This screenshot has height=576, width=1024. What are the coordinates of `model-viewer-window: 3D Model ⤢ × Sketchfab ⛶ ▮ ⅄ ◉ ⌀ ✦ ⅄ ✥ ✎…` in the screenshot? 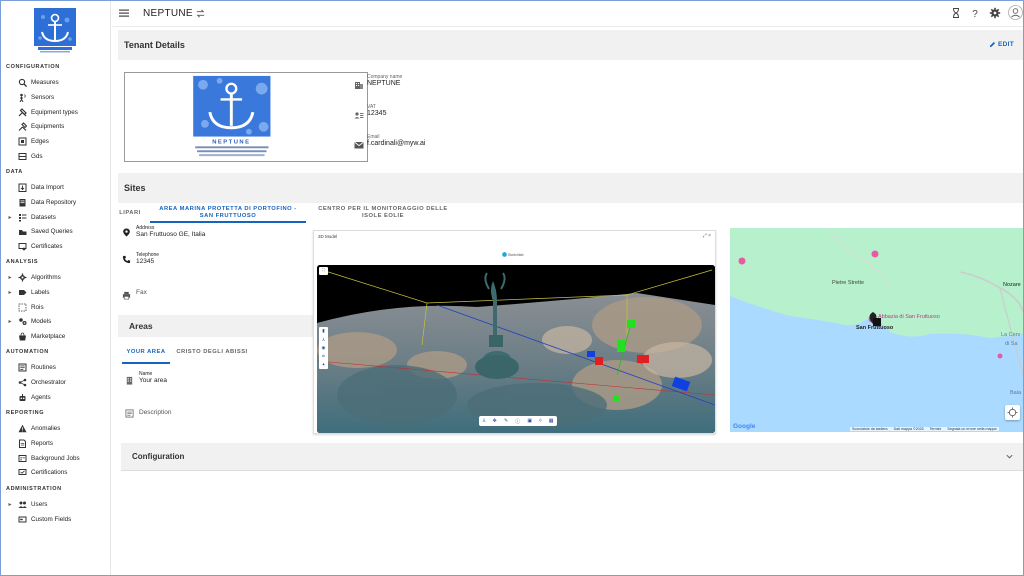 It's located at (514, 332).